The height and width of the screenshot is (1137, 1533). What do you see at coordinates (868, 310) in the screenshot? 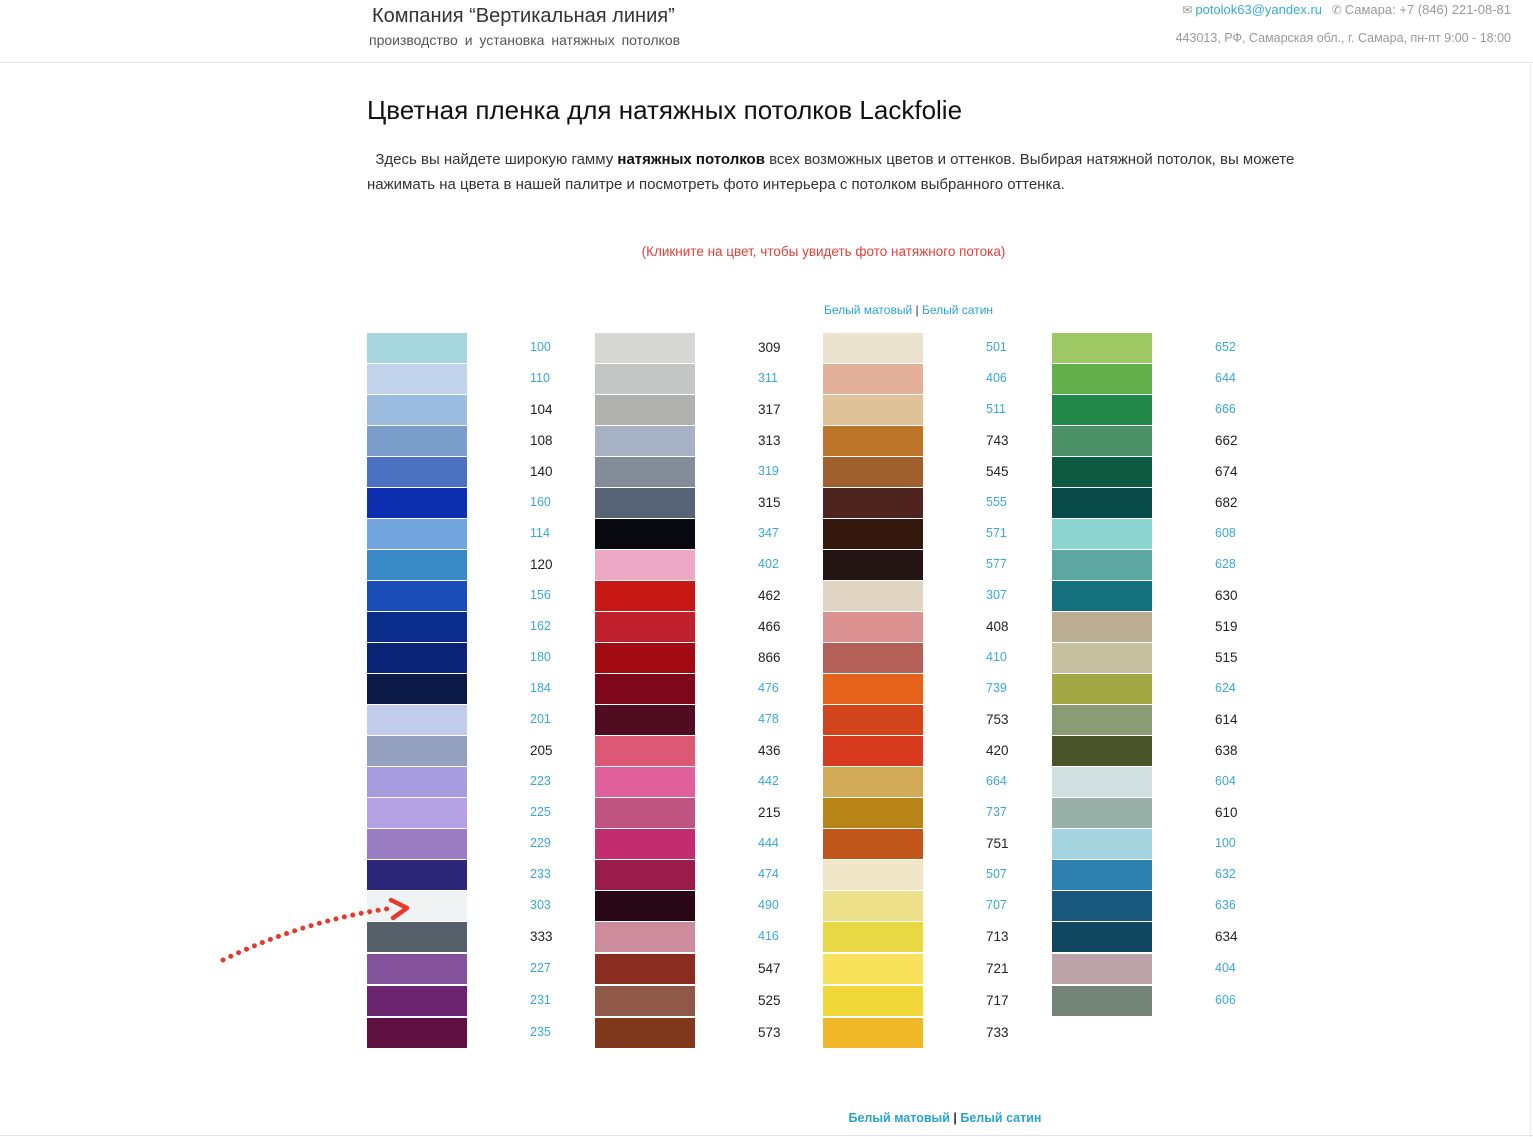
I see `white-matte-link: Белый матовый` at bounding box center [868, 310].